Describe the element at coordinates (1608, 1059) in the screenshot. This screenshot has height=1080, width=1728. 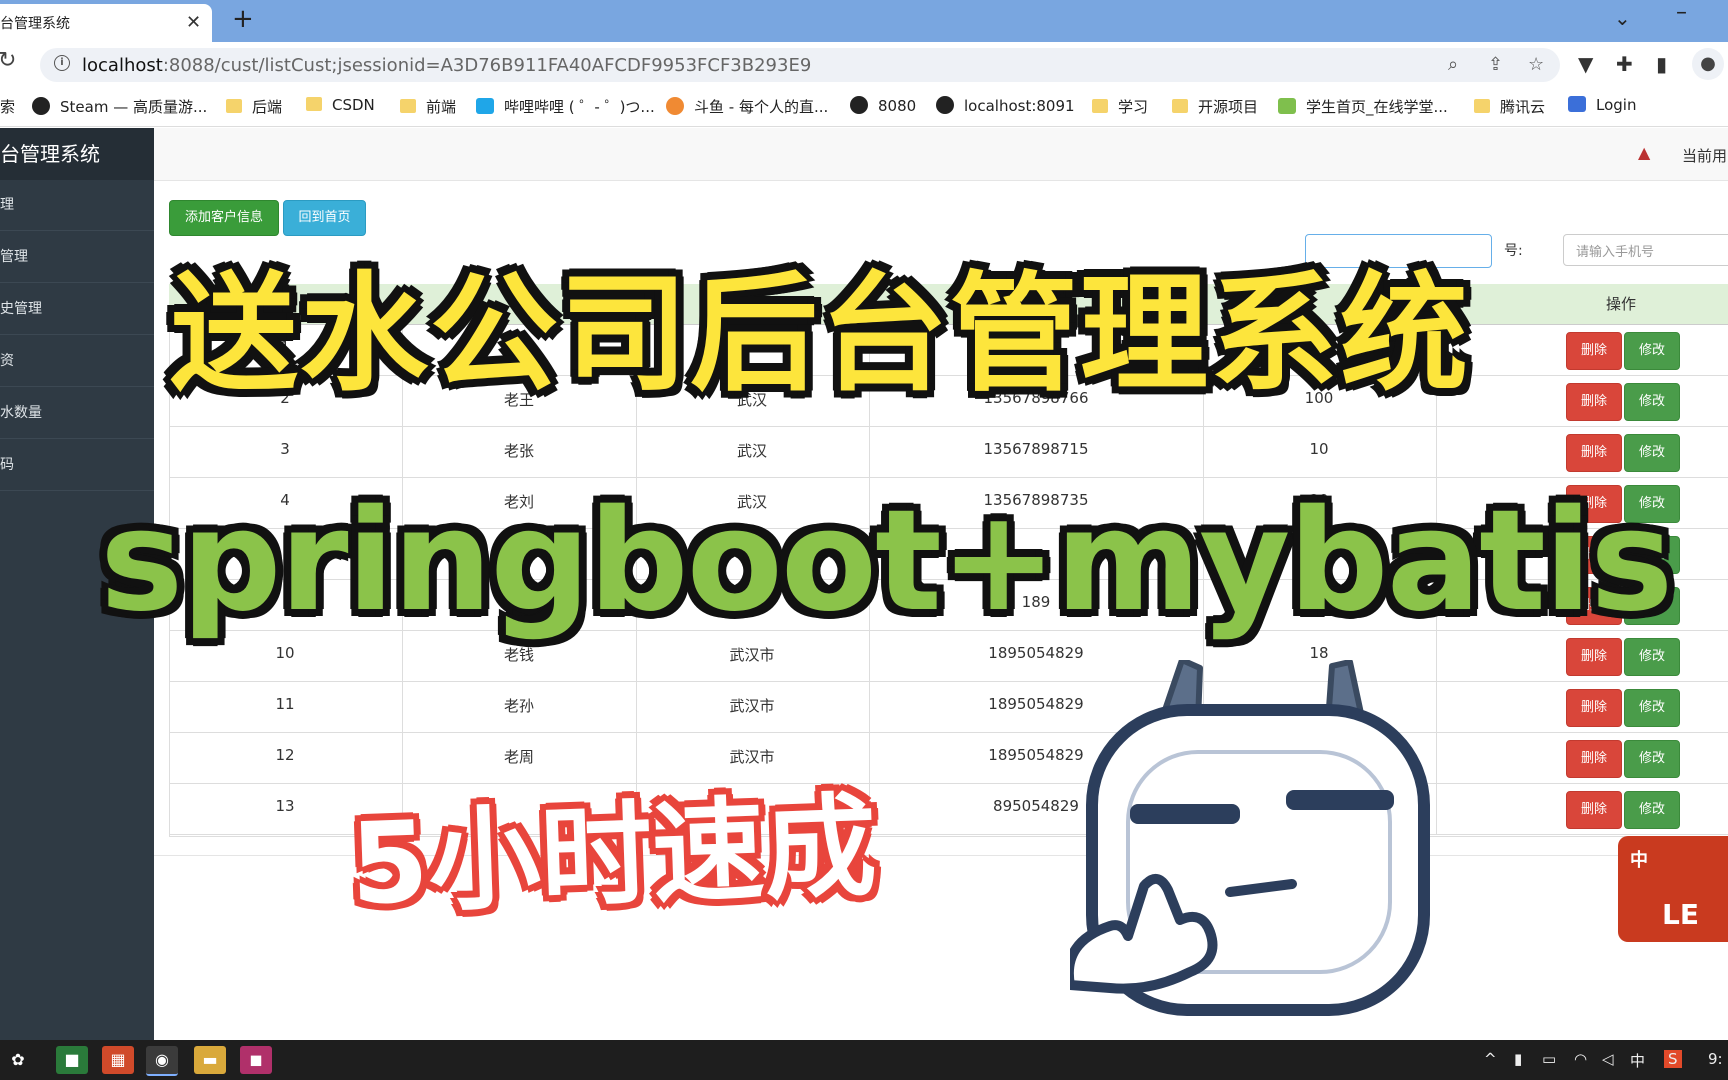
I see `volume-icon: ◁` at that location.